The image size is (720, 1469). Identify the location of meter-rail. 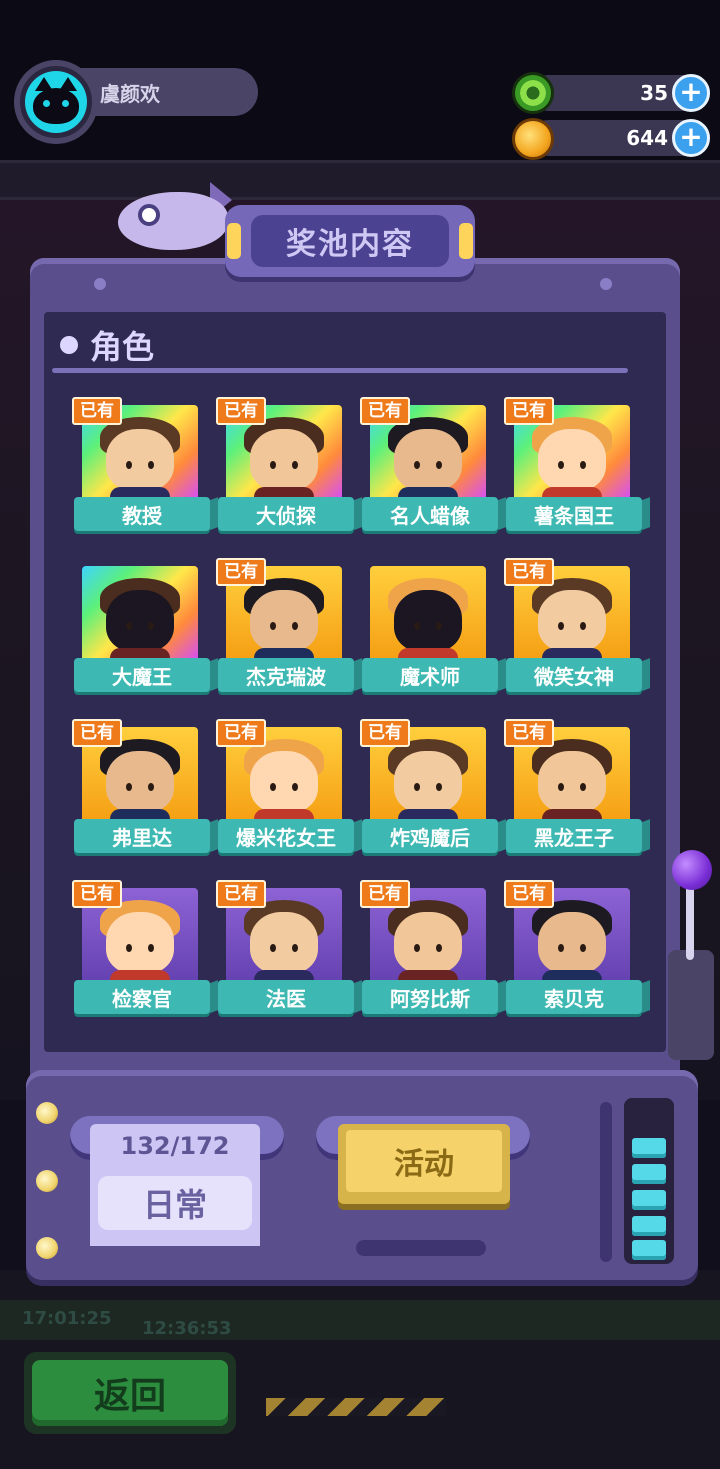
(606, 1182).